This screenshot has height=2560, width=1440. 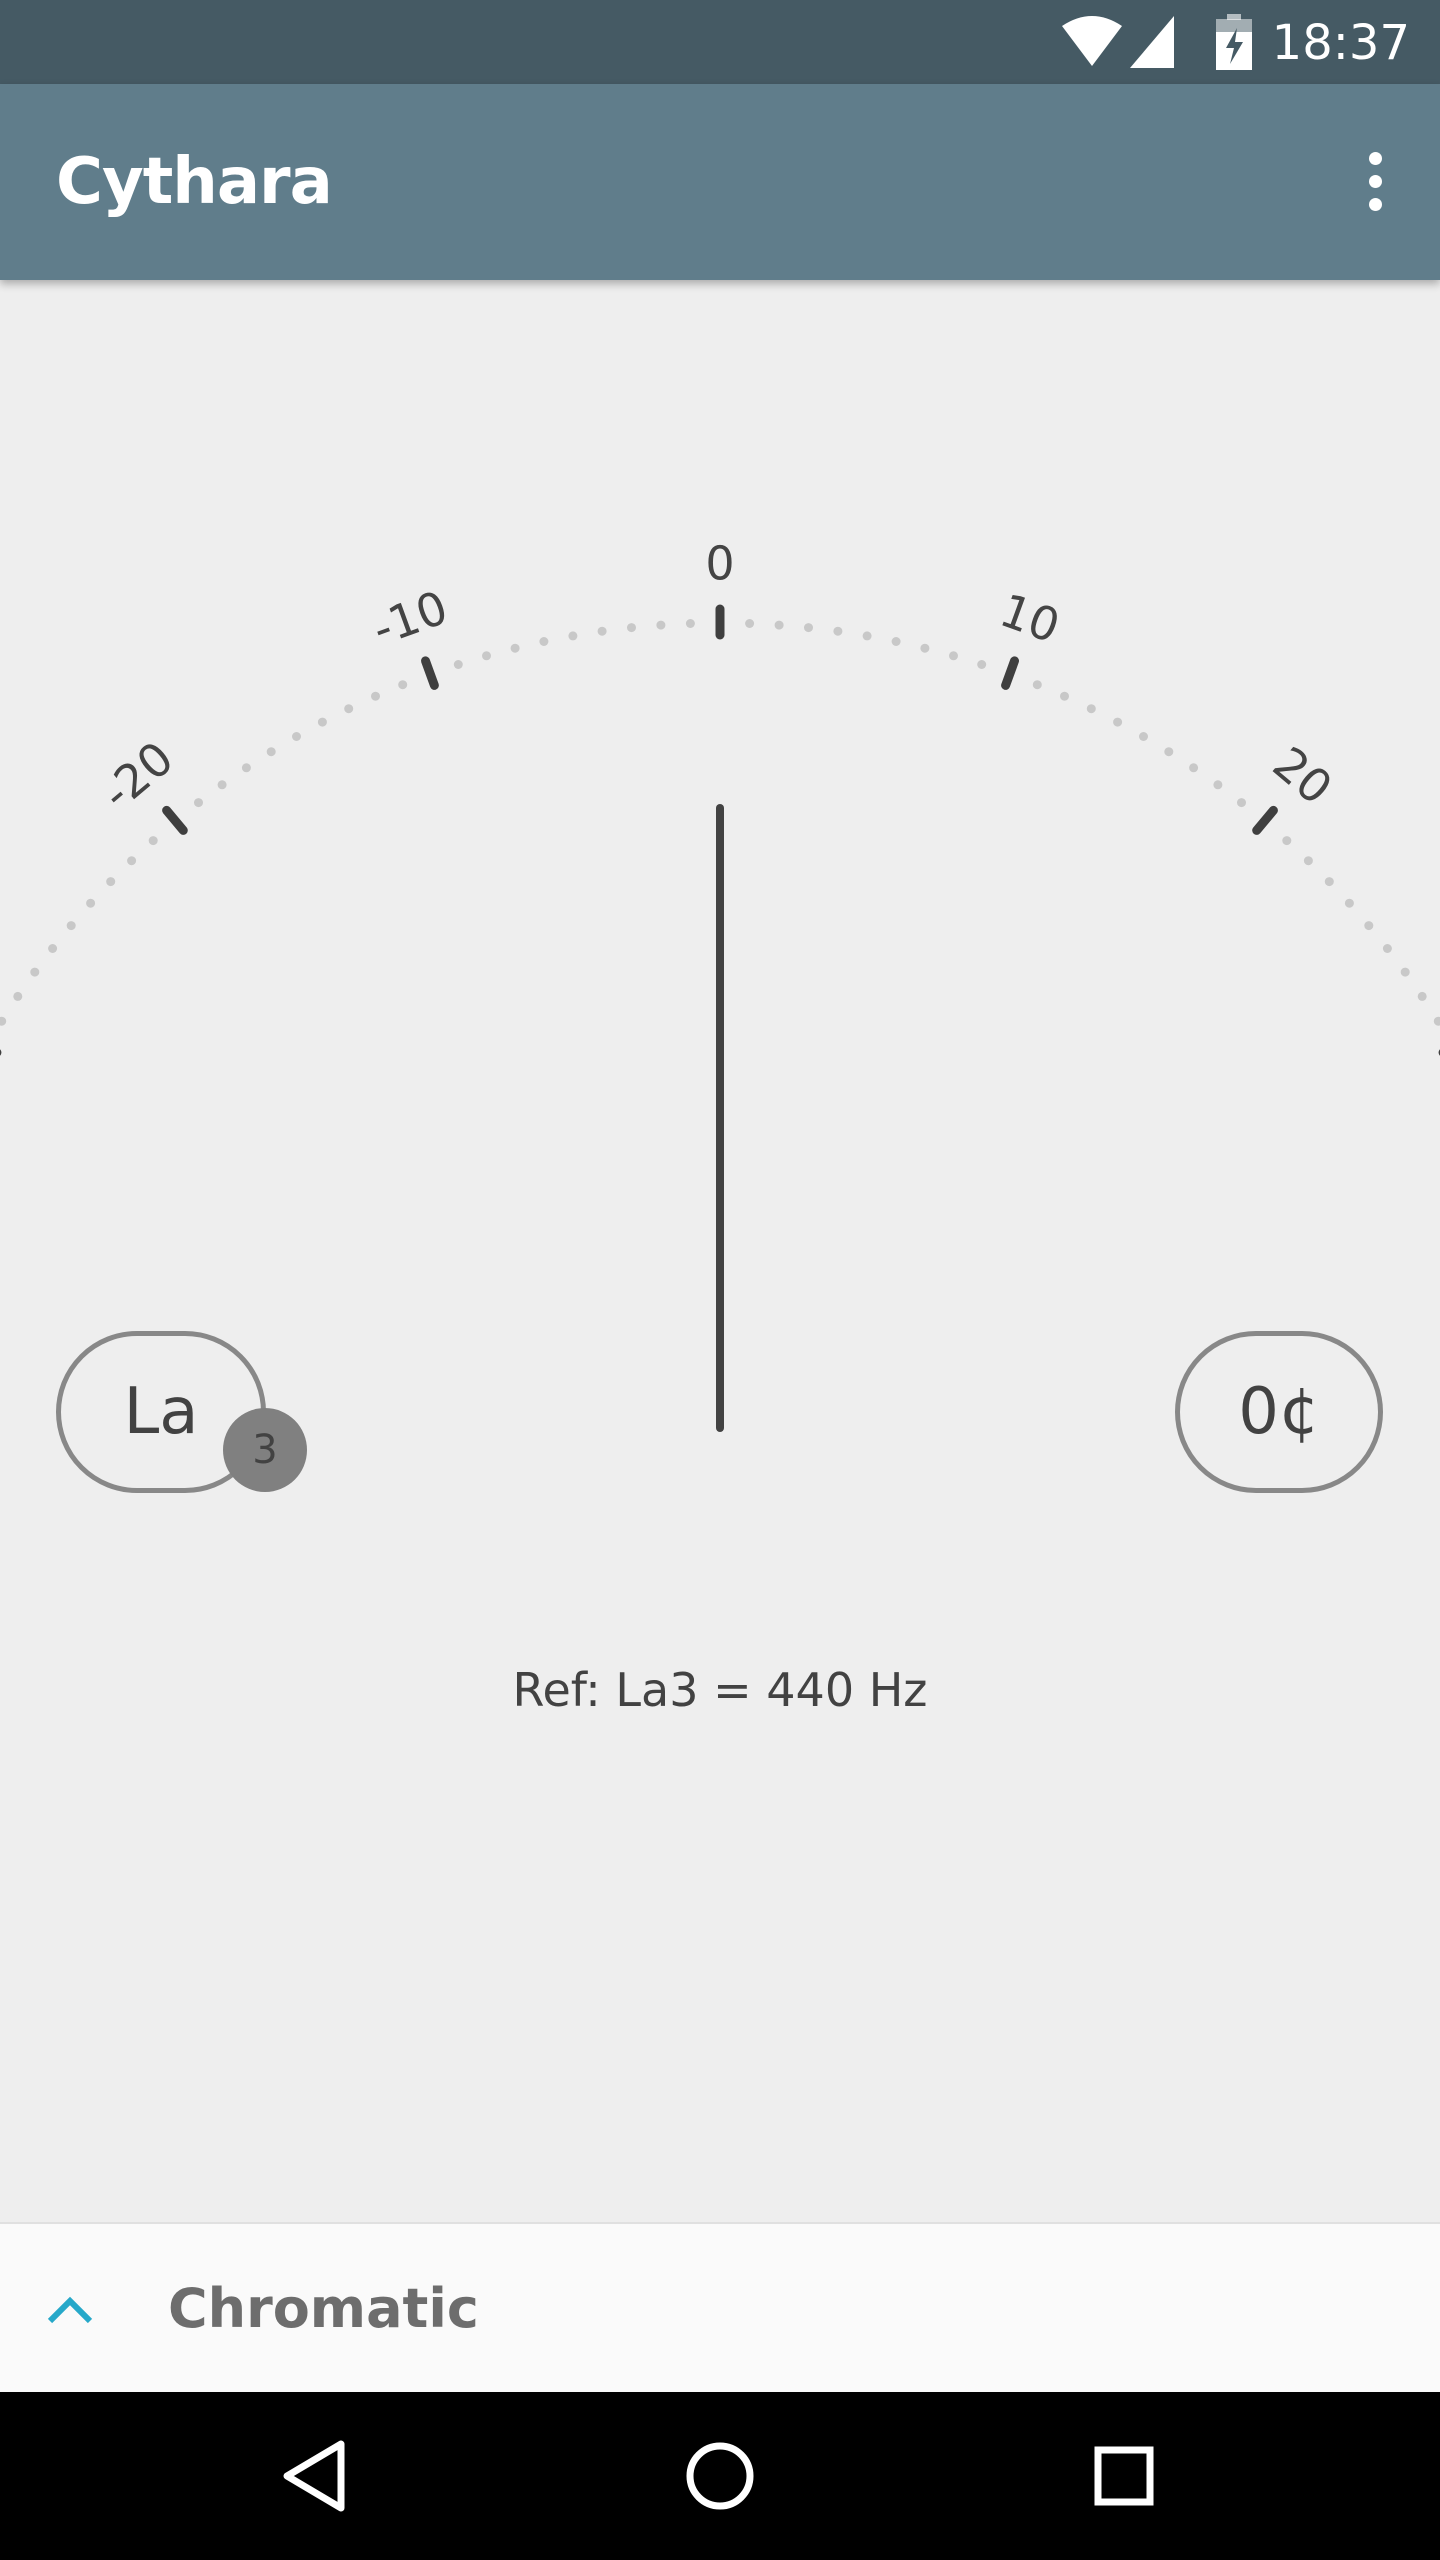 What do you see at coordinates (137, 776) in the screenshot?
I see `gauge-label: -20` at bounding box center [137, 776].